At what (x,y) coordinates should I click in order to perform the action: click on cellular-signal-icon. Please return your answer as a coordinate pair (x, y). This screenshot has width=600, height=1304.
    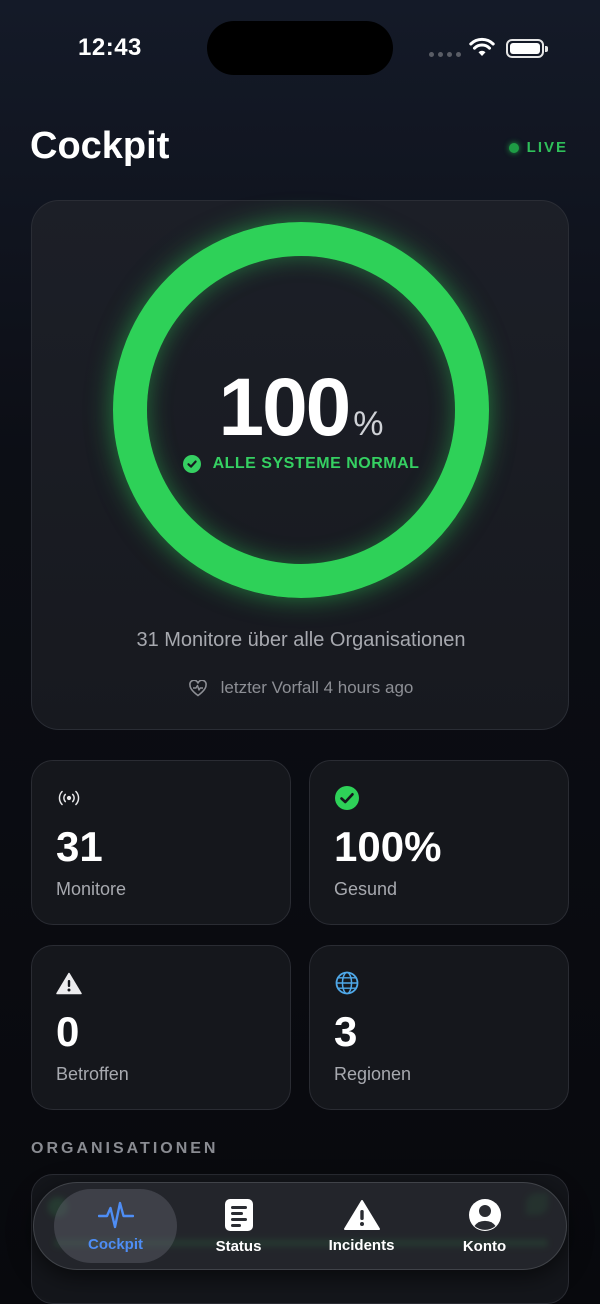
    Looking at the image, I should click on (445, 54).